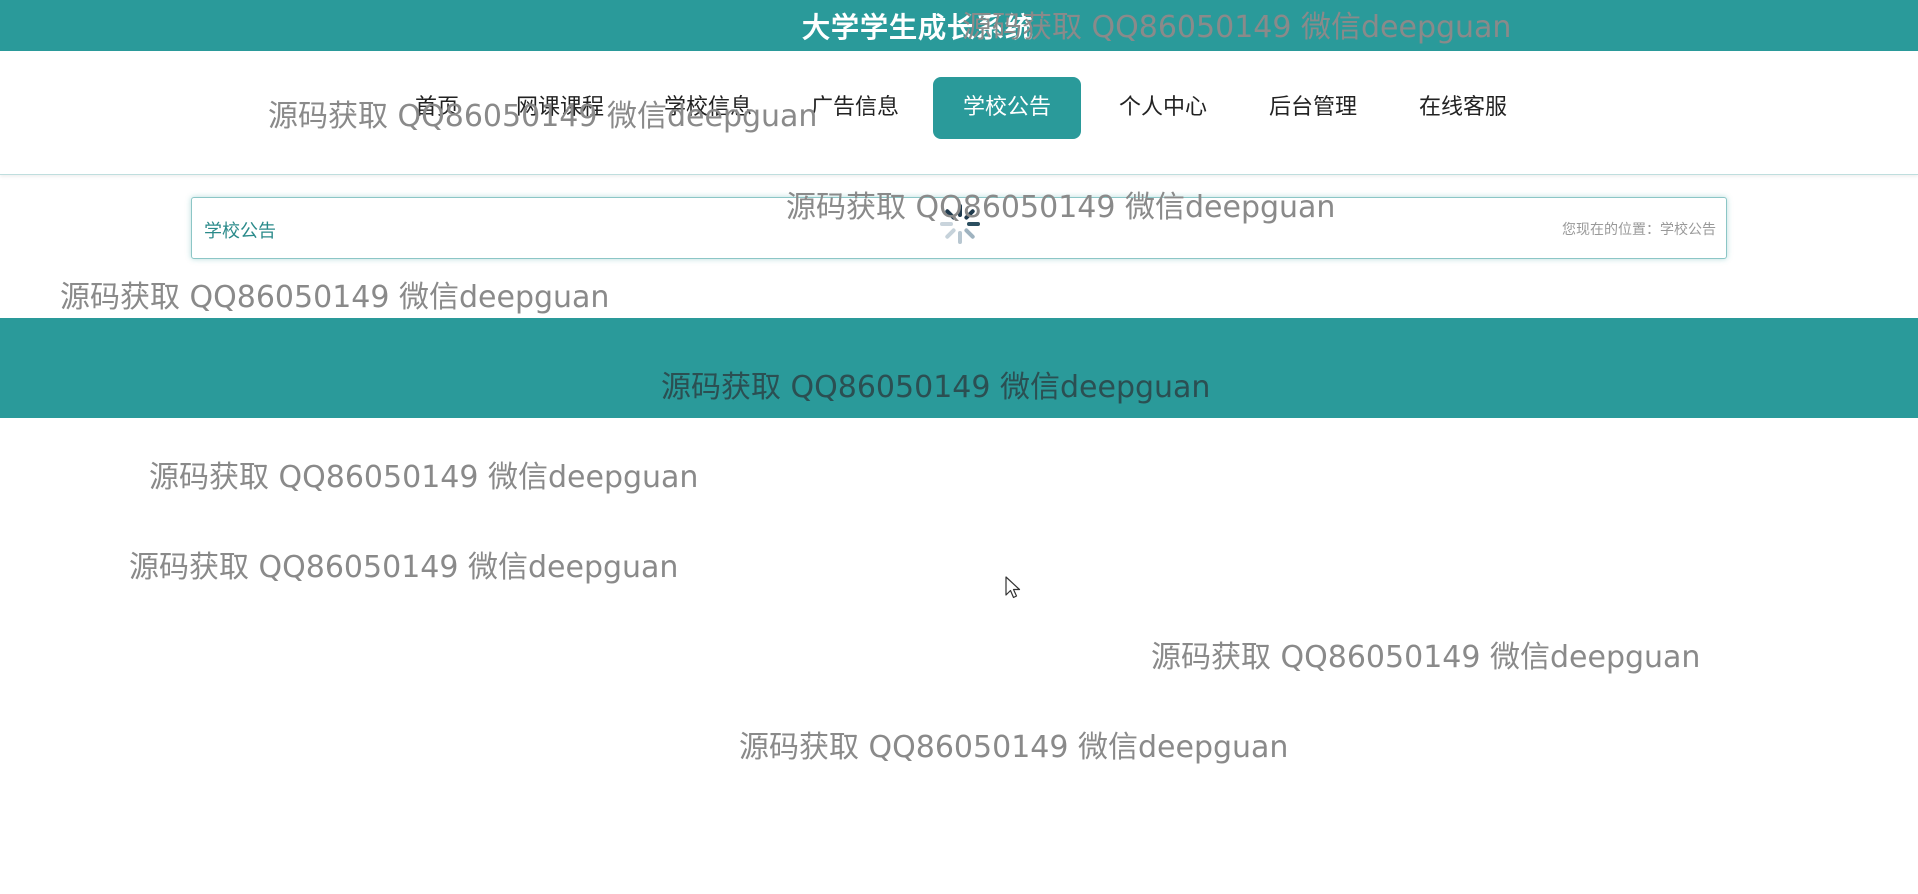 The image size is (1918, 894). What do you see at coordinates (560, 108) in the screenshot?
I see `nav-item-online-courses: 网课课程` at bounding box center [560, 108].